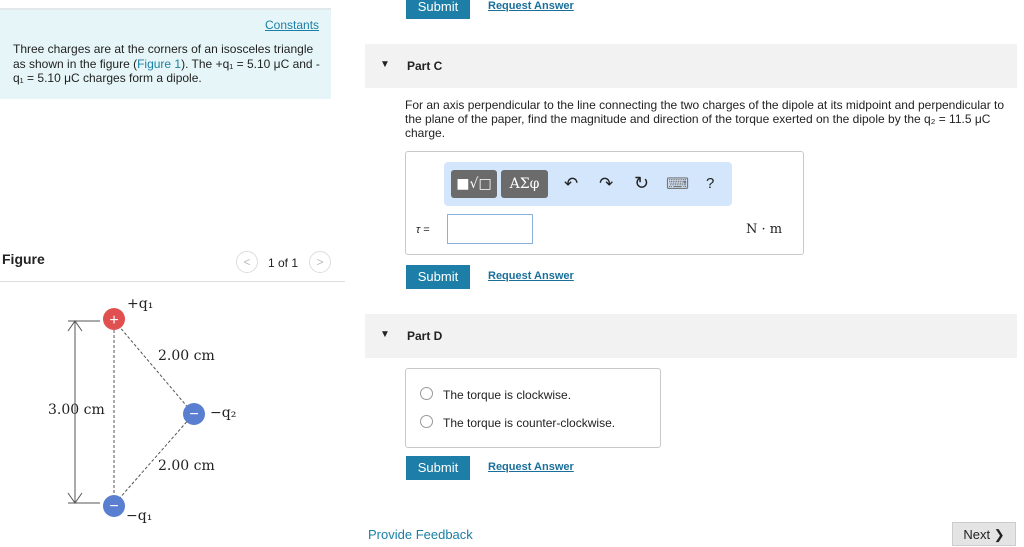 The image size is (1024, 547). I want to click on unit-label: N · m, so click(764, 229).